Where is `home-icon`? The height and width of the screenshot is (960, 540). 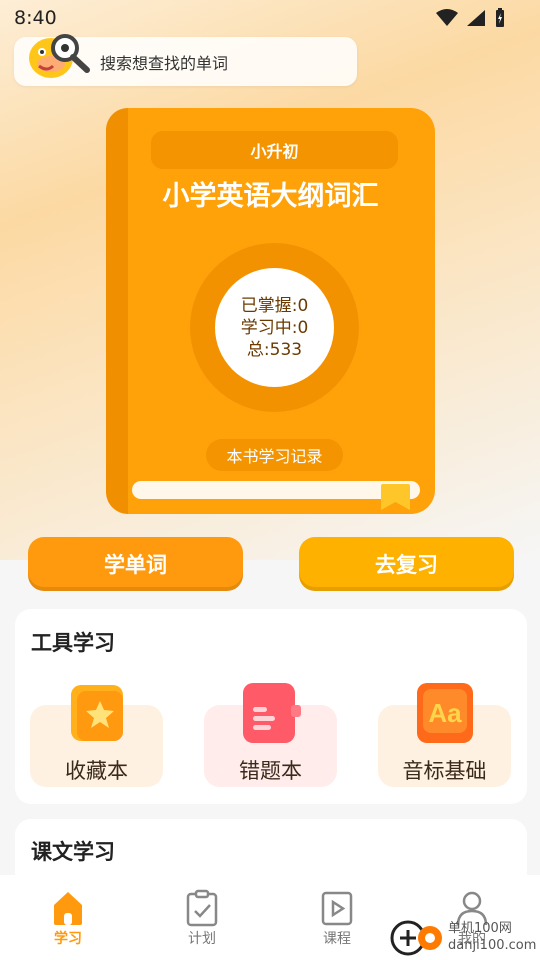 home-icon is located at coordinates (68, 908).